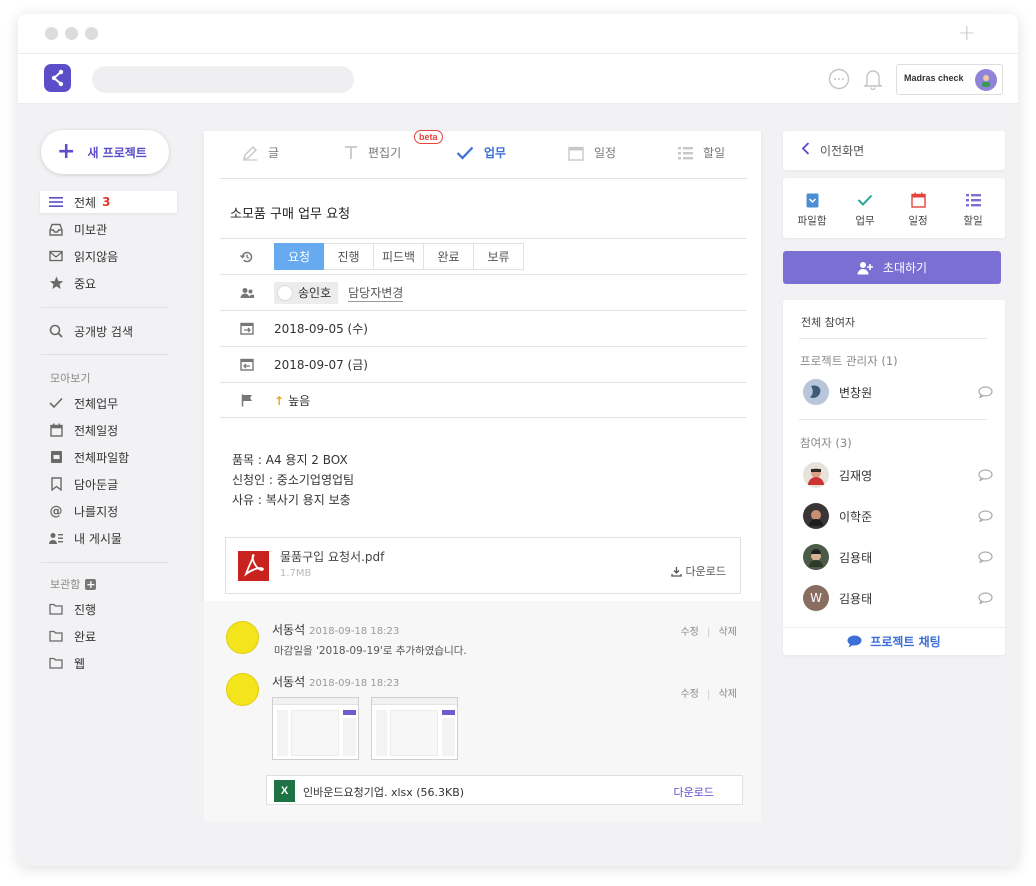 The height and width of the screenshot is (886, 1036). Describe the element at coordinates (918, 209) in the screenshot. I see `quick-schedule: 일정` at that location.